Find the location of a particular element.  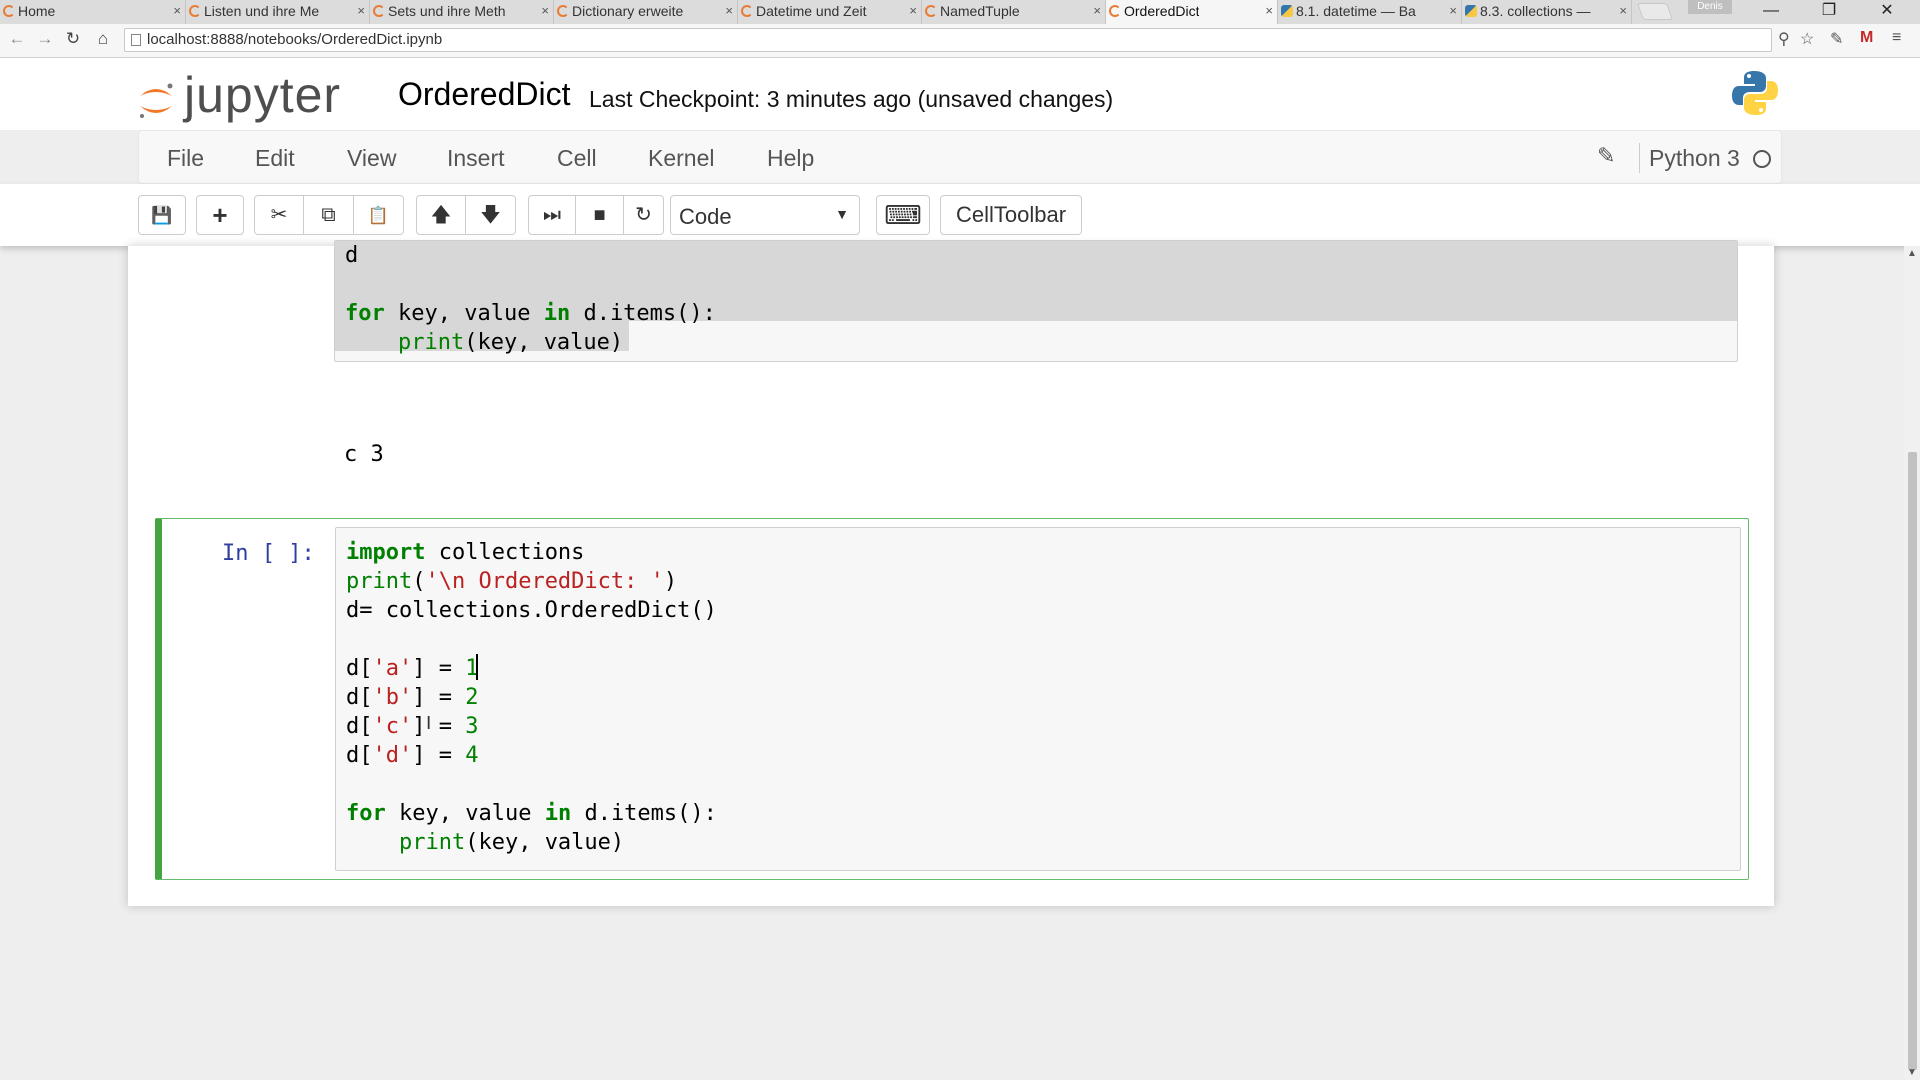

celltoolbar-label: CellToolbar is located at coordinates (1011, 214).